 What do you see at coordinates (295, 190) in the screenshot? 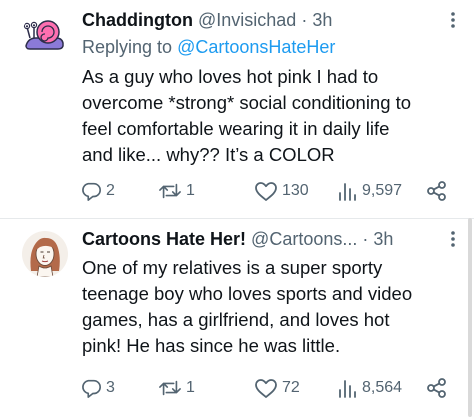
I see `like-count: 130` at bounding box center [295, 190].